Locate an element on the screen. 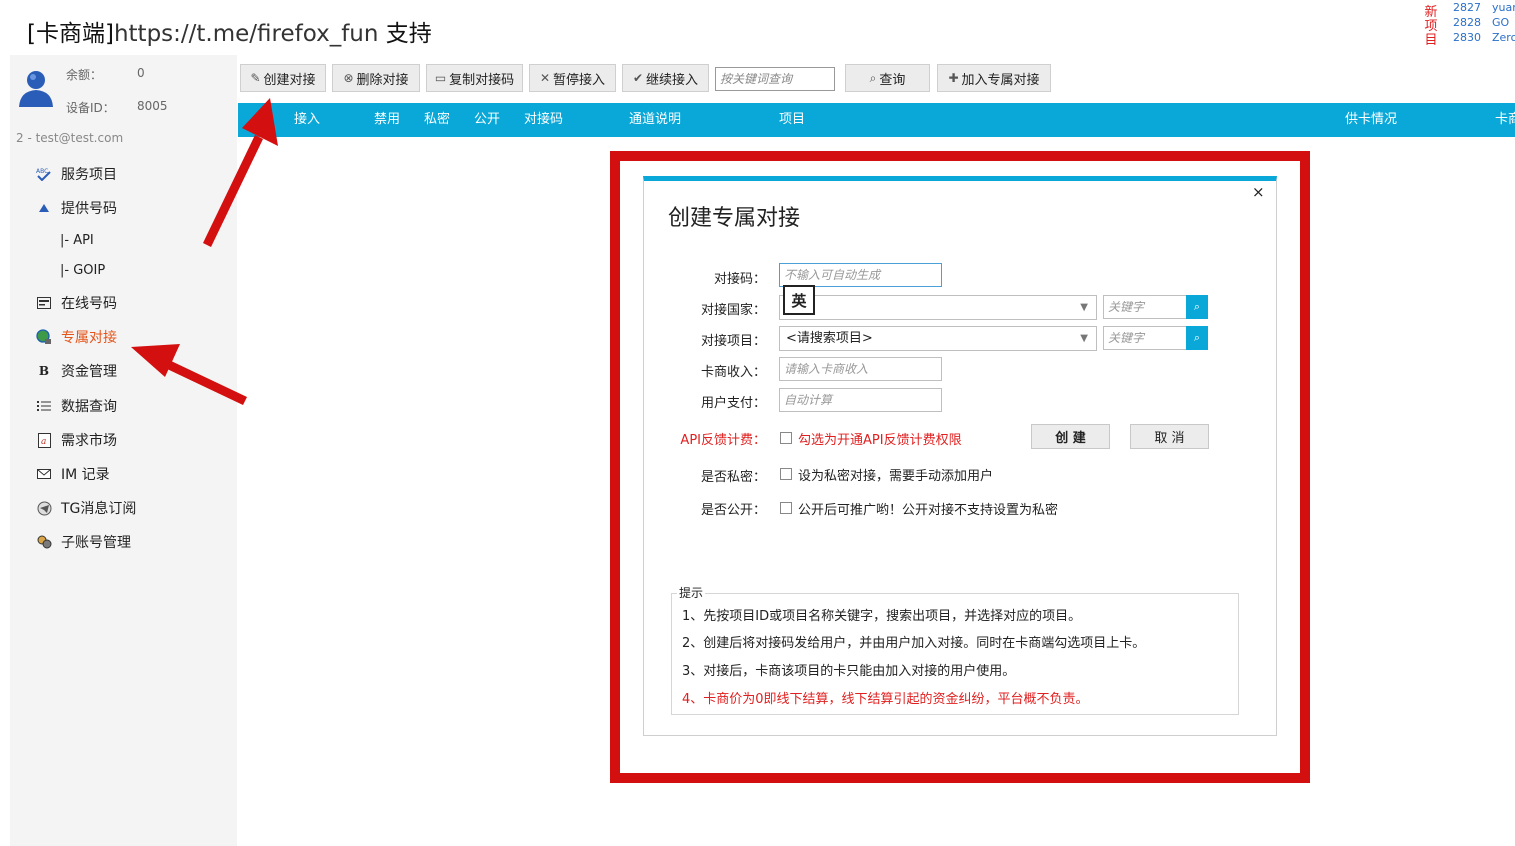  sidebar-subitem-api: |- API is located at coordinates (77, 240).